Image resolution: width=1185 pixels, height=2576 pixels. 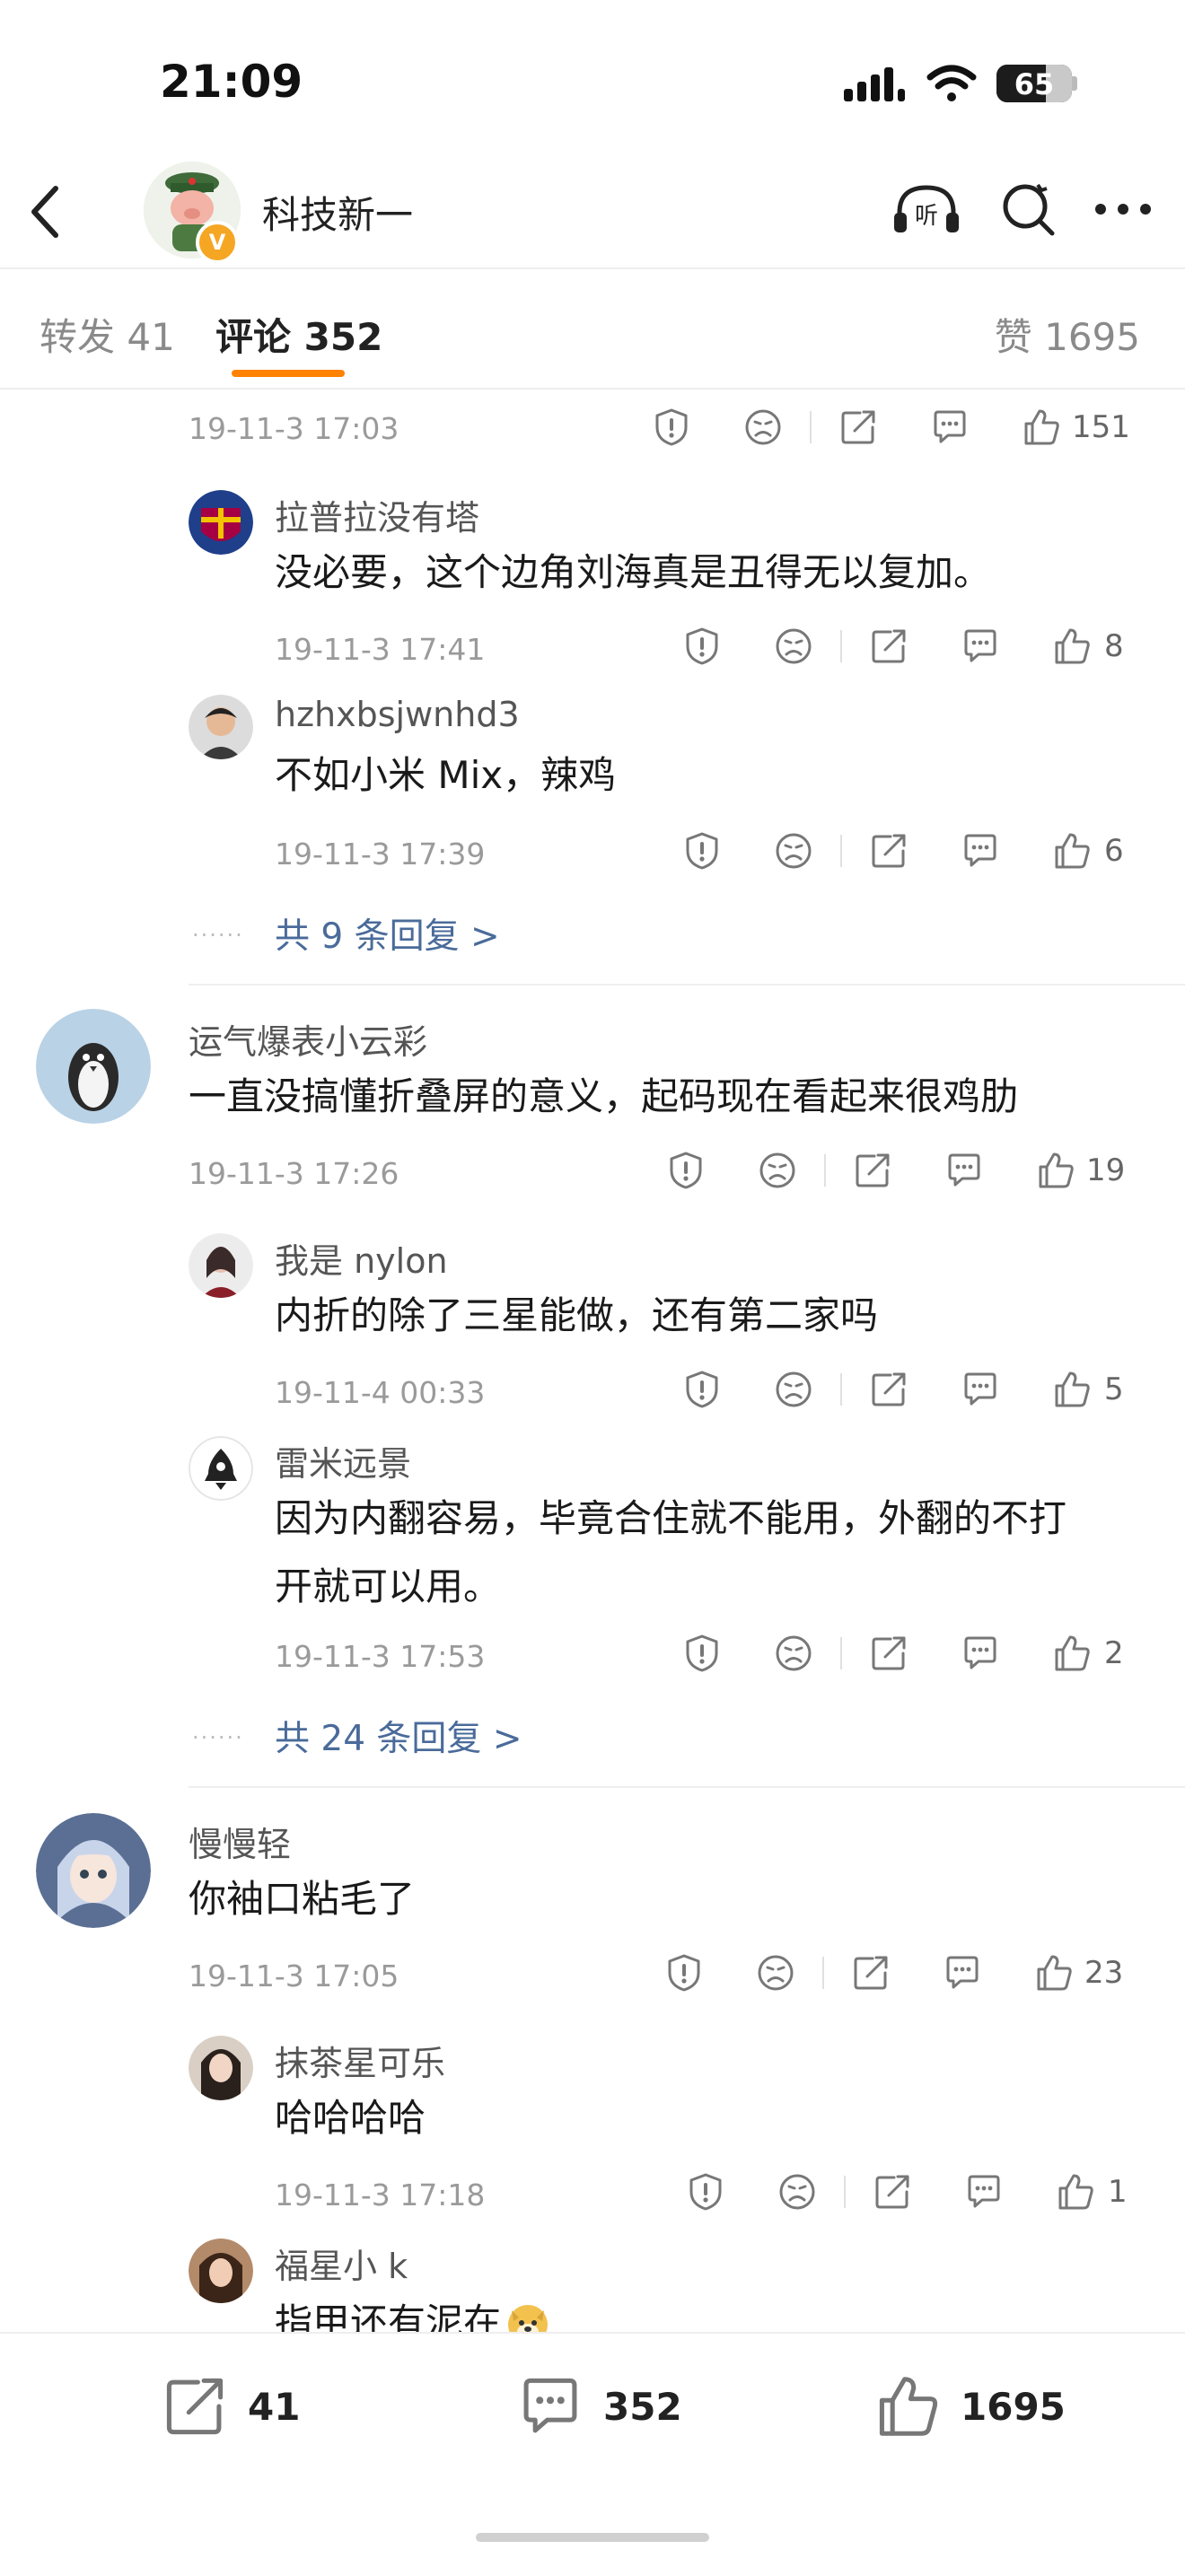 What do you see at coordinates (231, 82) in the screenshot?
I see `status-time: 21:09` at bounding box center [231, 82].